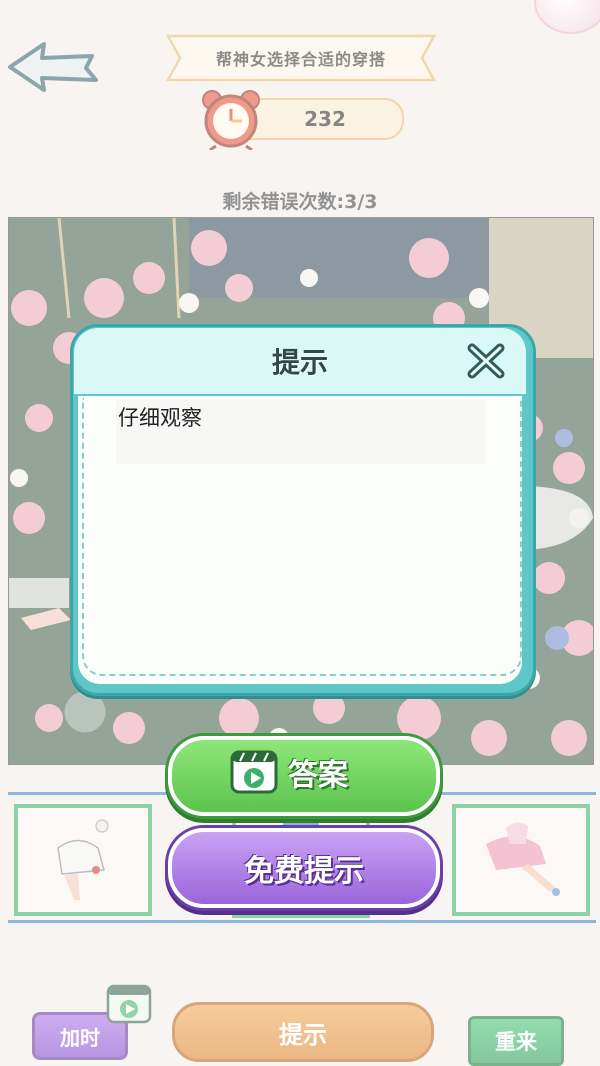  What do you see at coordinates (160, 418) in the screenshot?
I see `hint-text: 仔细观察` at bounding box center [160, 418].